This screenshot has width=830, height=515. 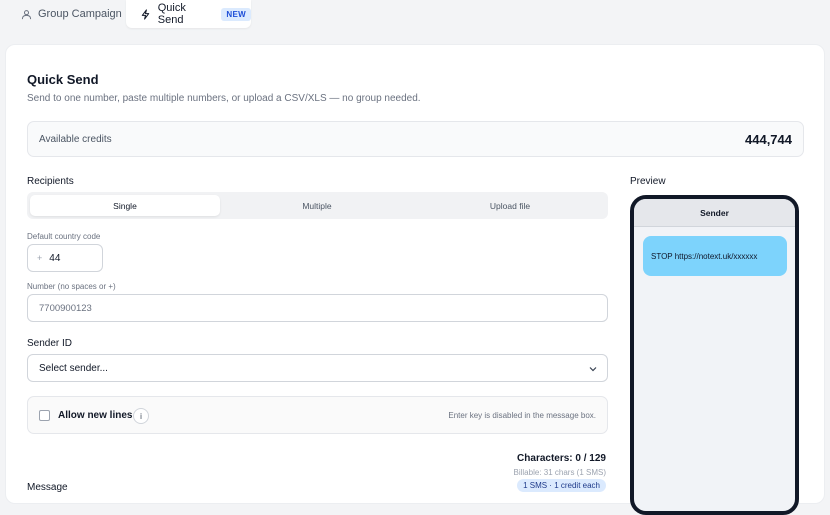 I want to click on character-count: Characters: 0 / 129, so click(x=561, y=458).